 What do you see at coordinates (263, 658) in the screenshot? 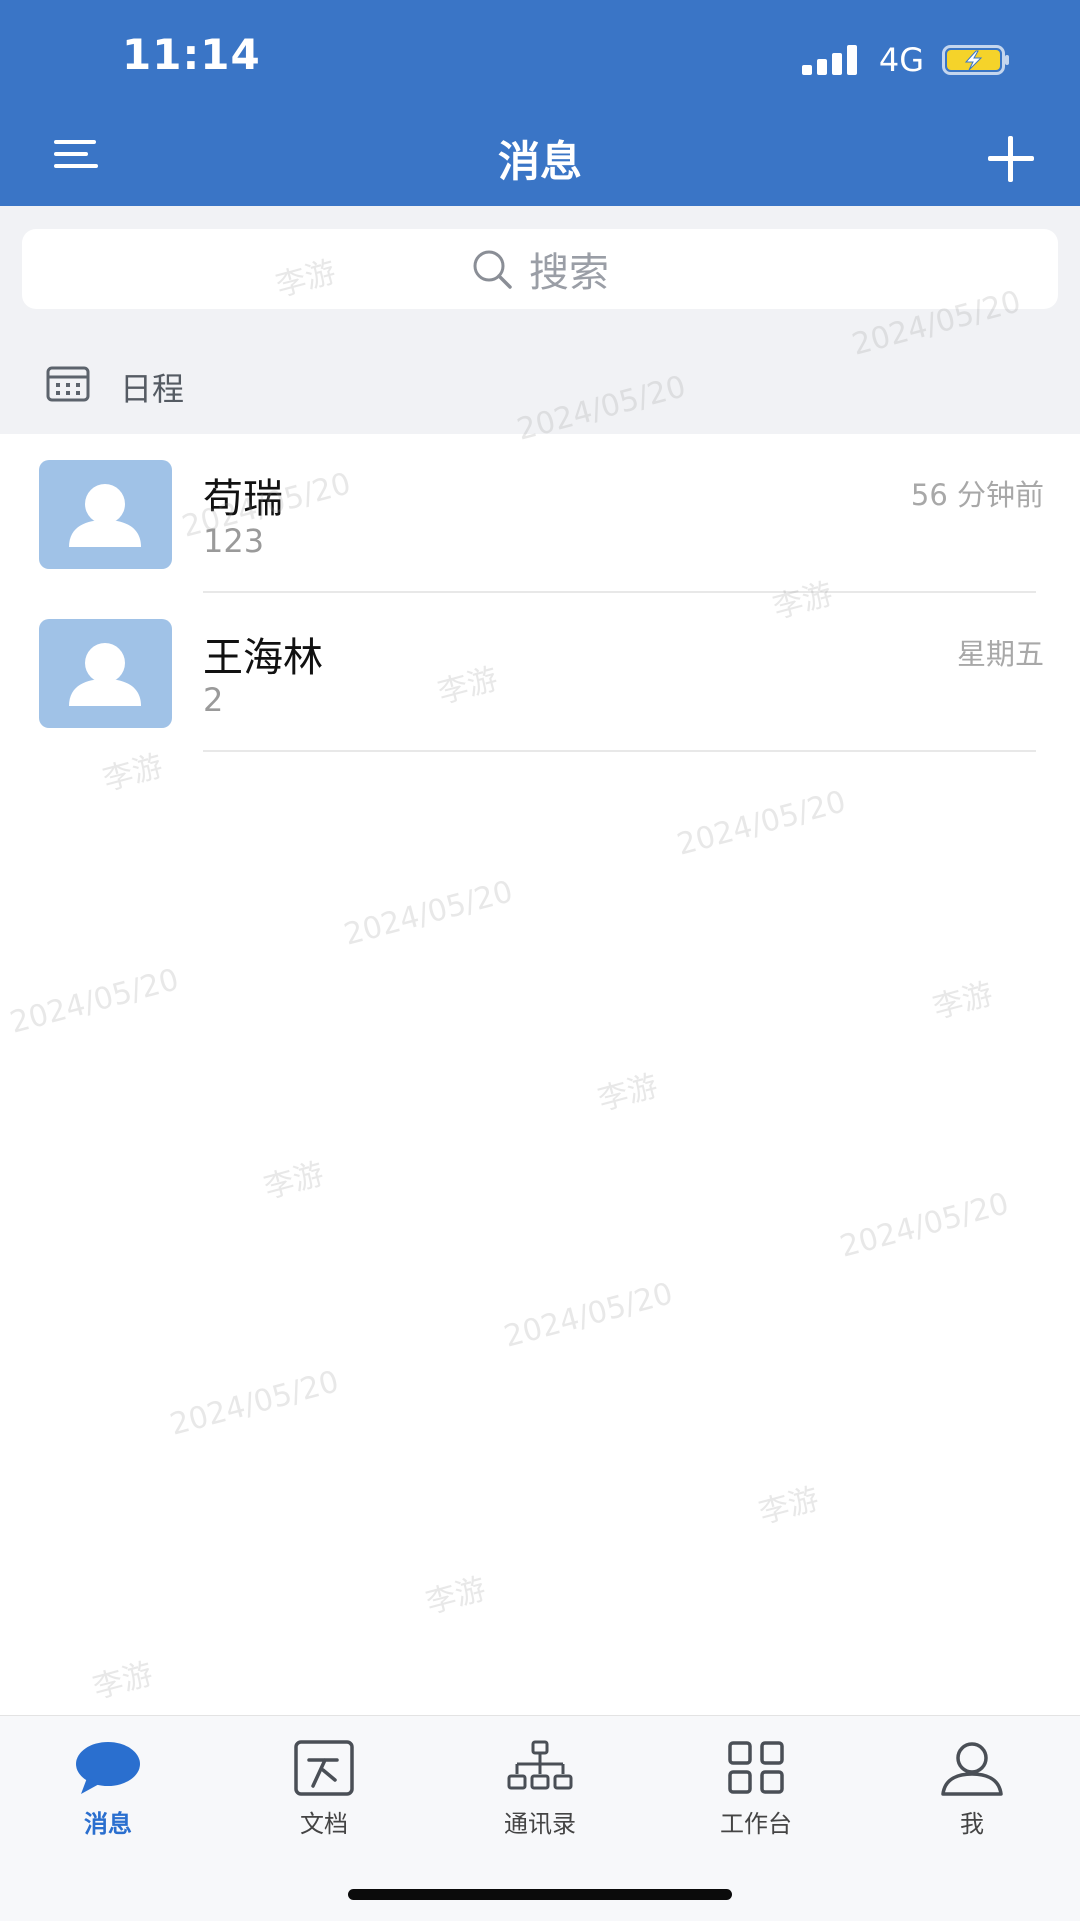
I see `chat-name: 王海林` at bounding box center [263, 658].